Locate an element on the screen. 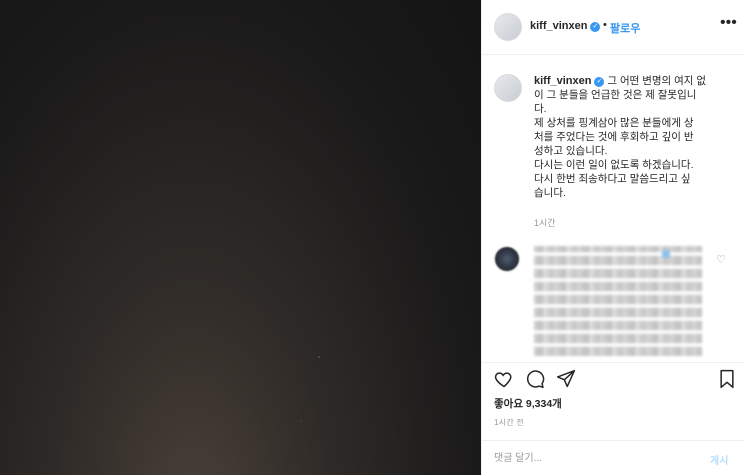  comment-input is located at coordinates (594, 458).